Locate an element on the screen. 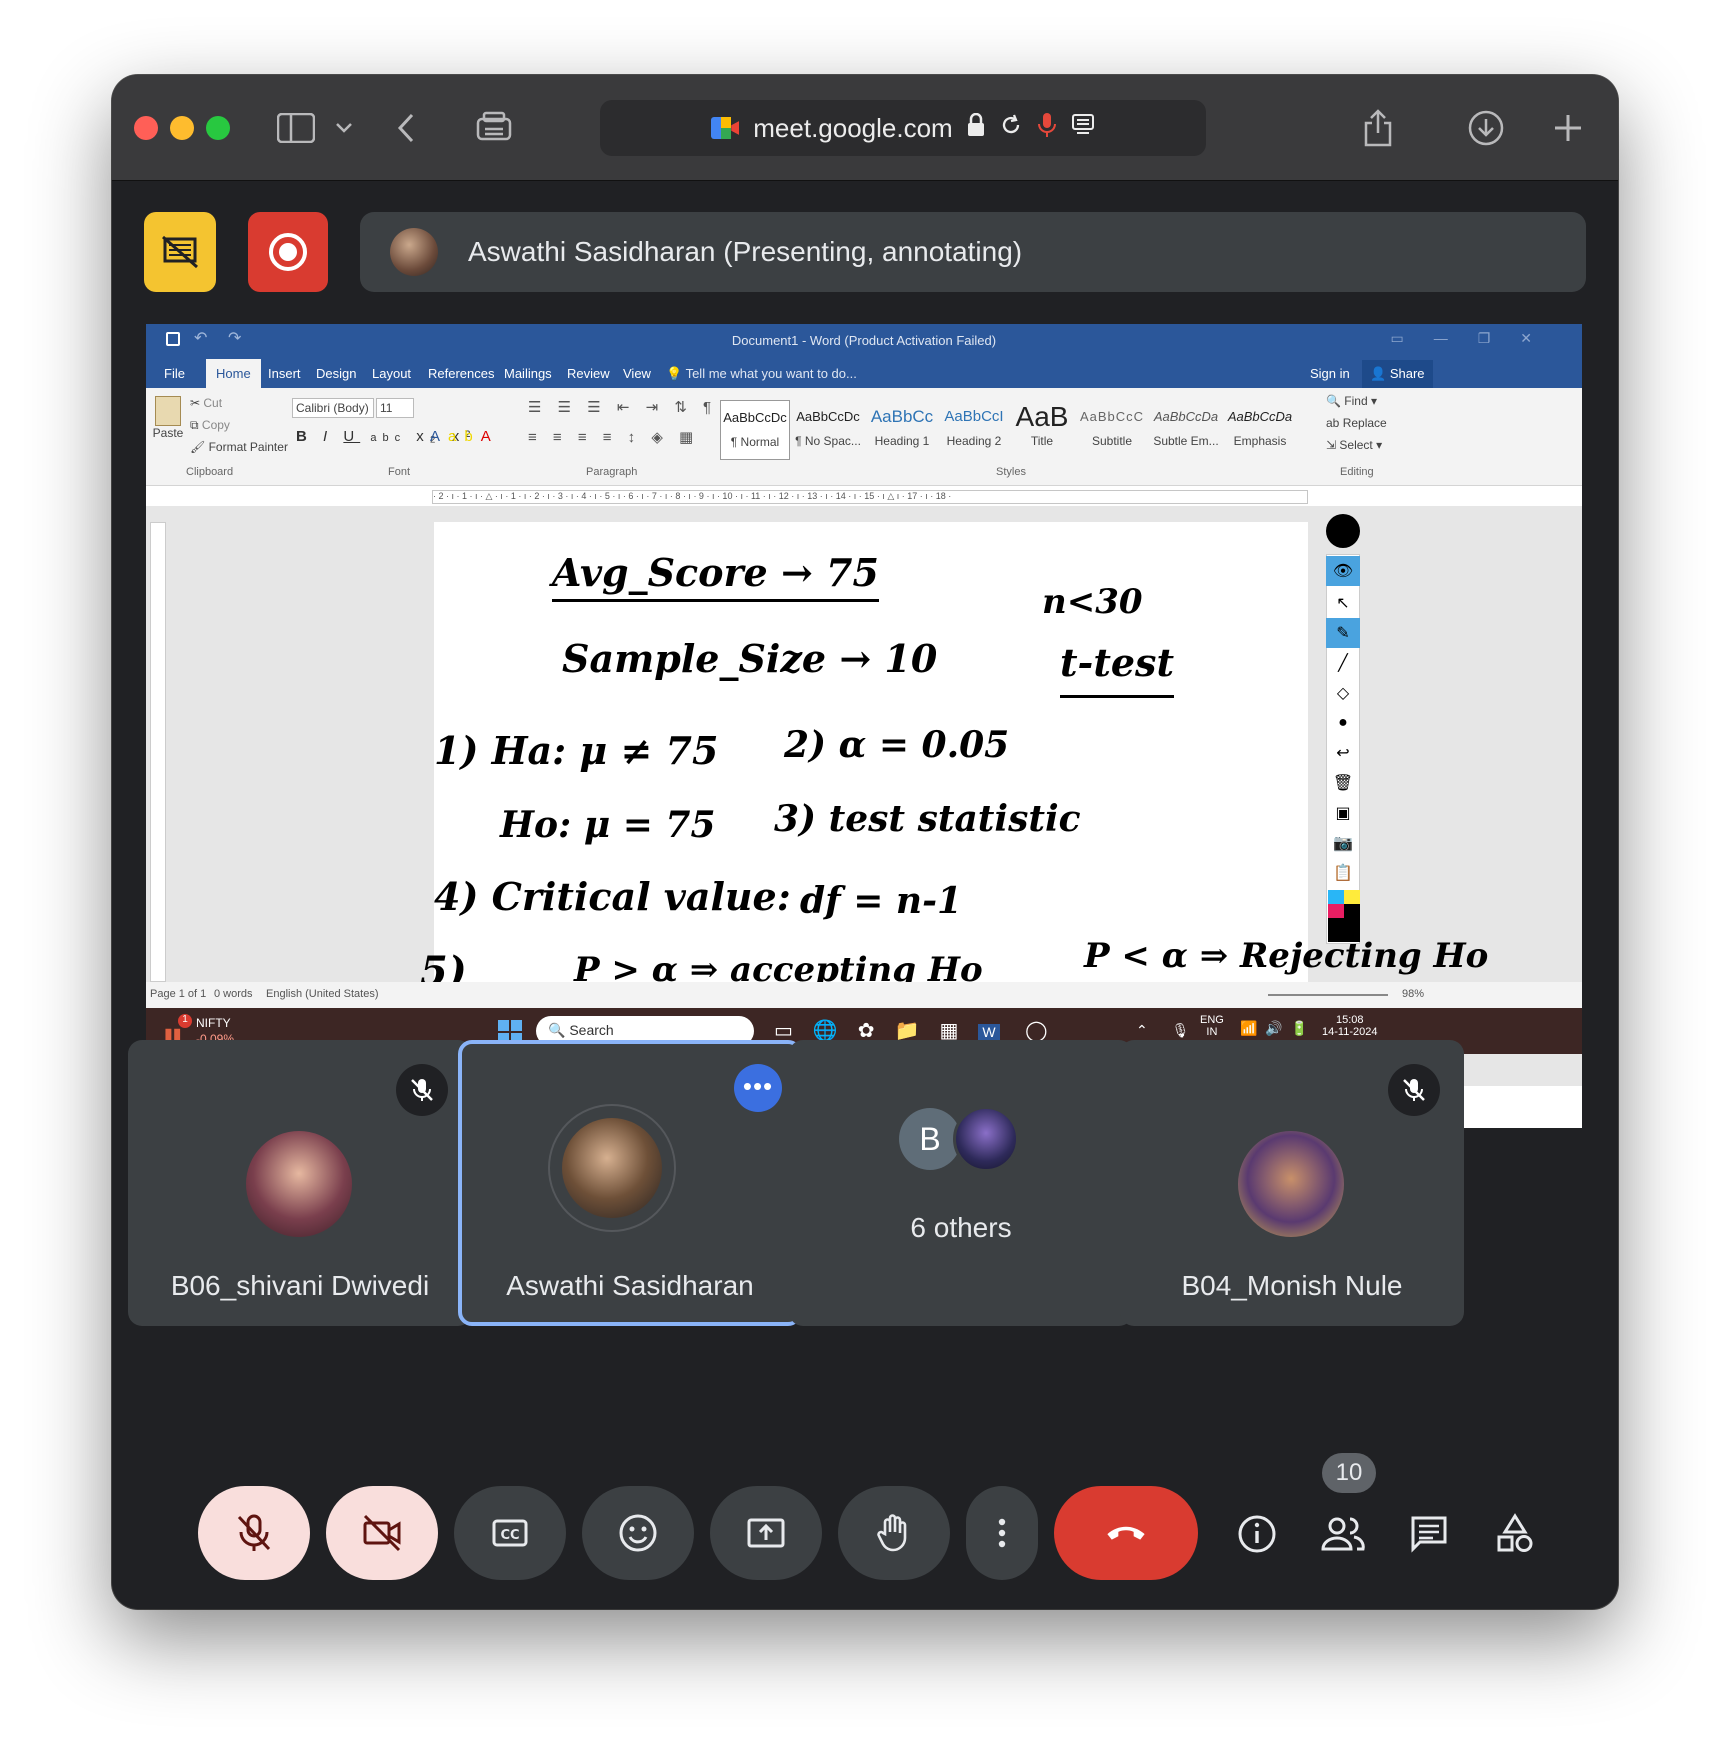  color-palette is located at coordinates (1344, 916).